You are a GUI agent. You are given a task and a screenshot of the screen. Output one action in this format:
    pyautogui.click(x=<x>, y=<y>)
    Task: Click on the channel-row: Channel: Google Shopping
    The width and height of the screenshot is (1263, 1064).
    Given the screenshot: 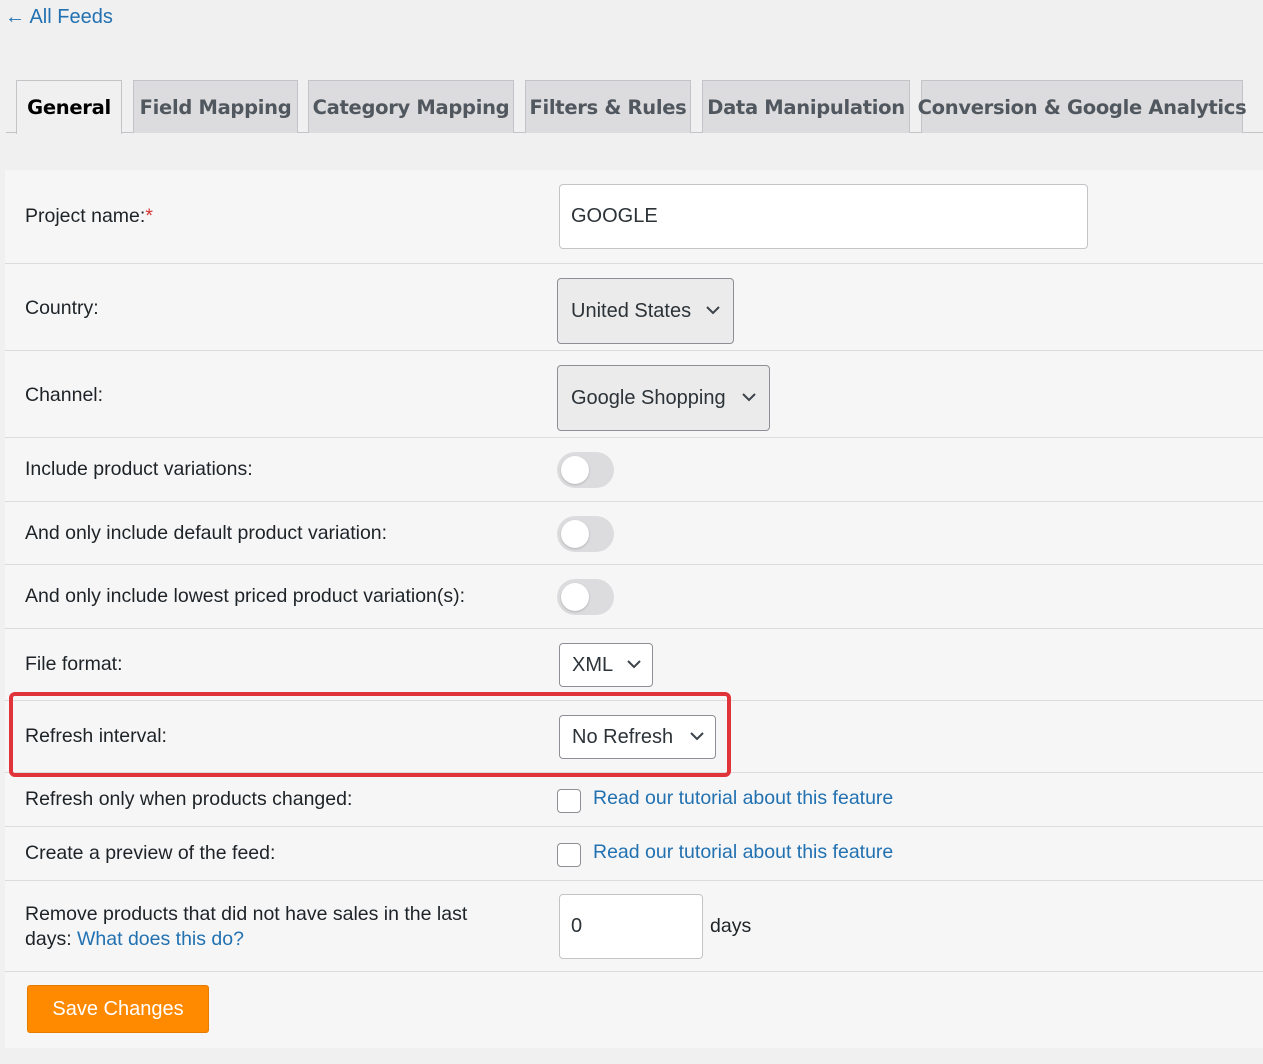 What is the action you would take?
    pyautogui.click(x=634, y=394)
    